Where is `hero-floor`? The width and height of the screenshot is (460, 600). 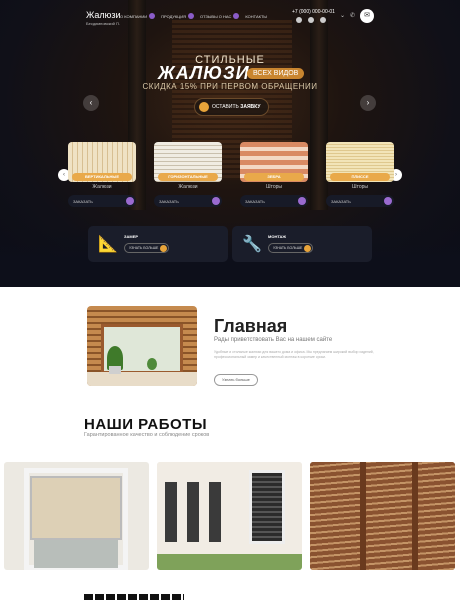
hero-floor is located at coordinates (230, 257).